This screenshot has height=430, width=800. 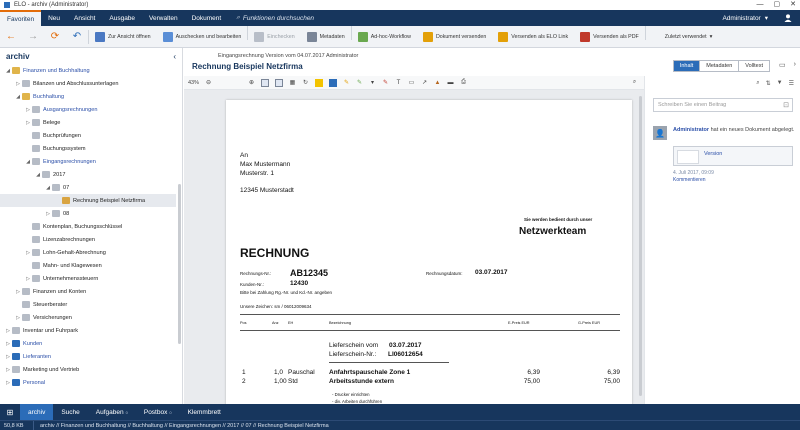 I want to click on arrow-icon: ↗, so click(x=424, y=82).